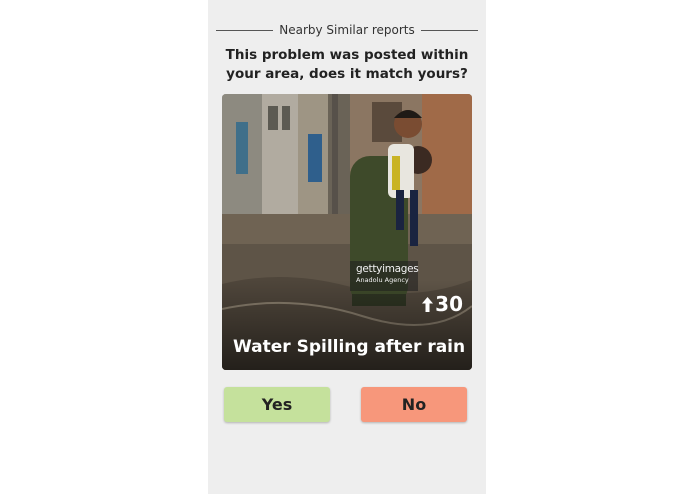 This screenshot has height=494, width=695. I want to click on getty-watermark: gettyimages Anadolu Agency, so click(384, 276).